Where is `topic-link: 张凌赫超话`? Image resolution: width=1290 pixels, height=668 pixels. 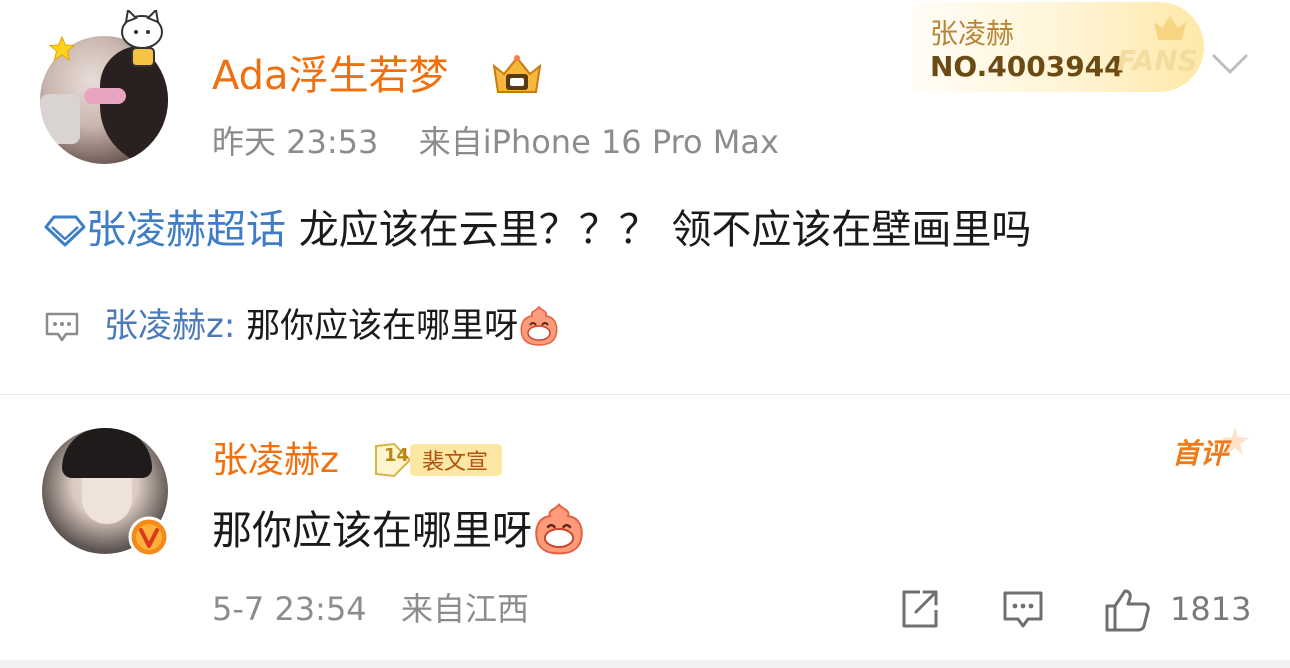
topic-link: 张凌赫超话 is located at coordinates (186, 230).